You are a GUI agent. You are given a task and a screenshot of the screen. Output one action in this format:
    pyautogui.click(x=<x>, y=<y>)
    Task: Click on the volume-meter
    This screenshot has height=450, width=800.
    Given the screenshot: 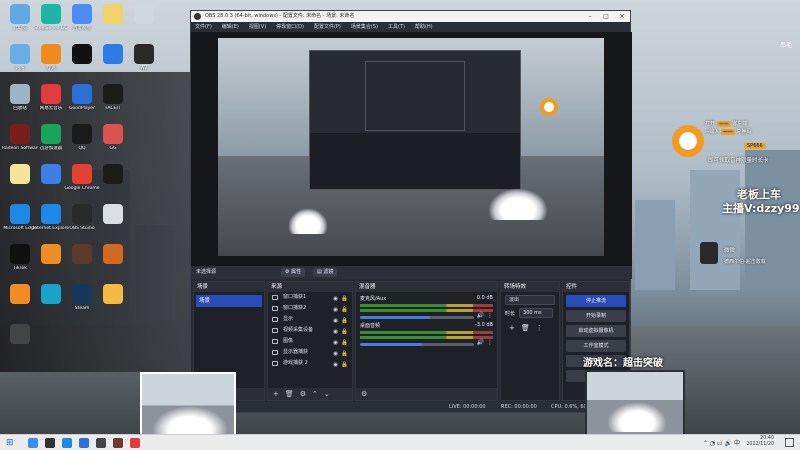 What is the action you would take?
    pyautogui.click(x=426, y=305)
    